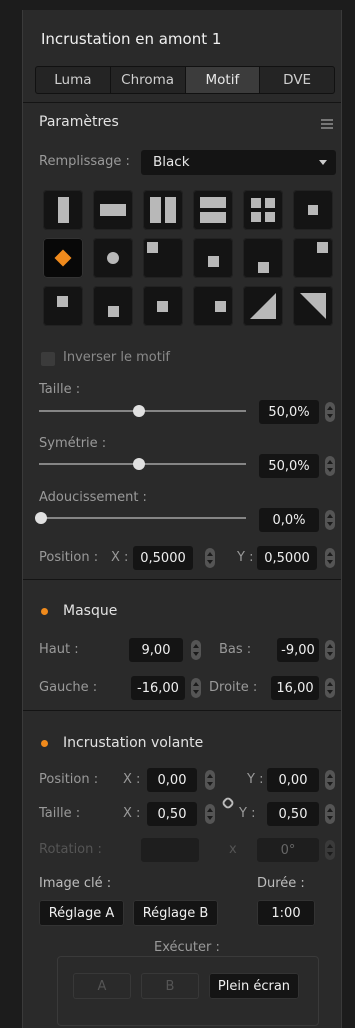 The image size is (355, 1028). What do you see at coordinates (293, 814) in the screenshot?
I see `flying-size-y-field: 0,50` at bounding box center [293, 814].